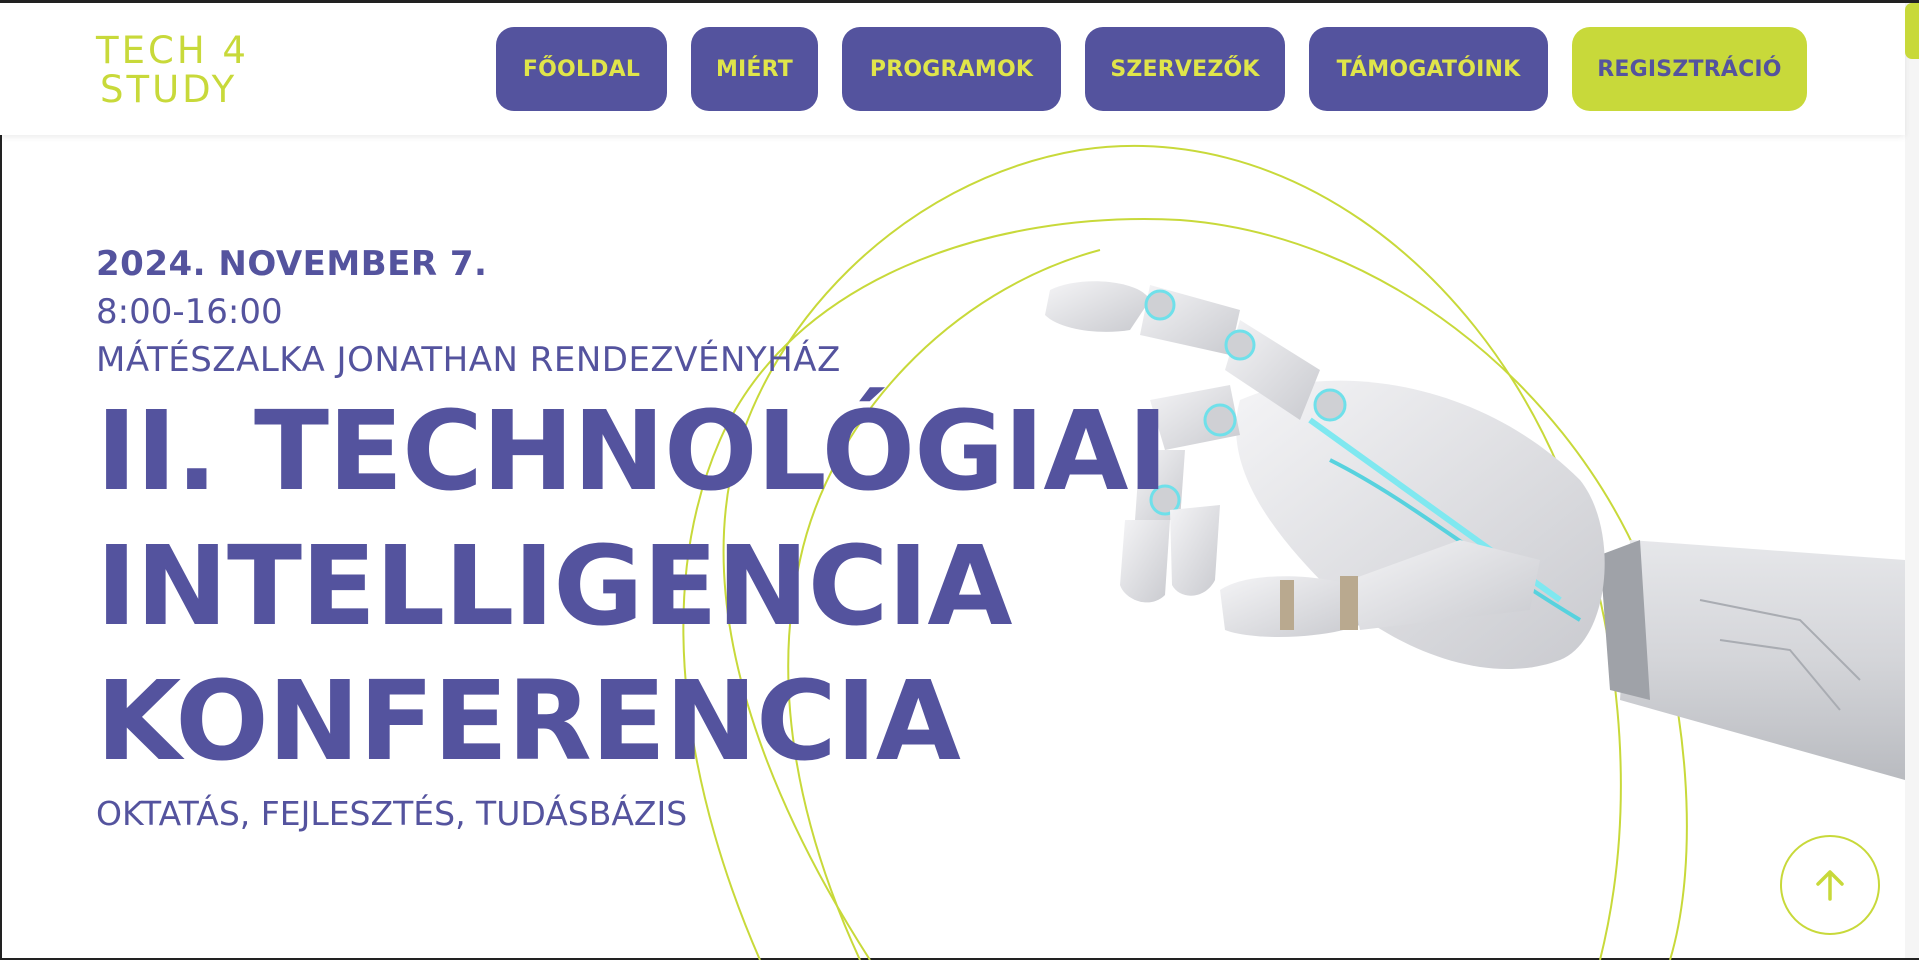 Image resolution: width=1919 pixels, height=960 pixels. I want to click on scroll-to-top-button, so click(1830, 885).